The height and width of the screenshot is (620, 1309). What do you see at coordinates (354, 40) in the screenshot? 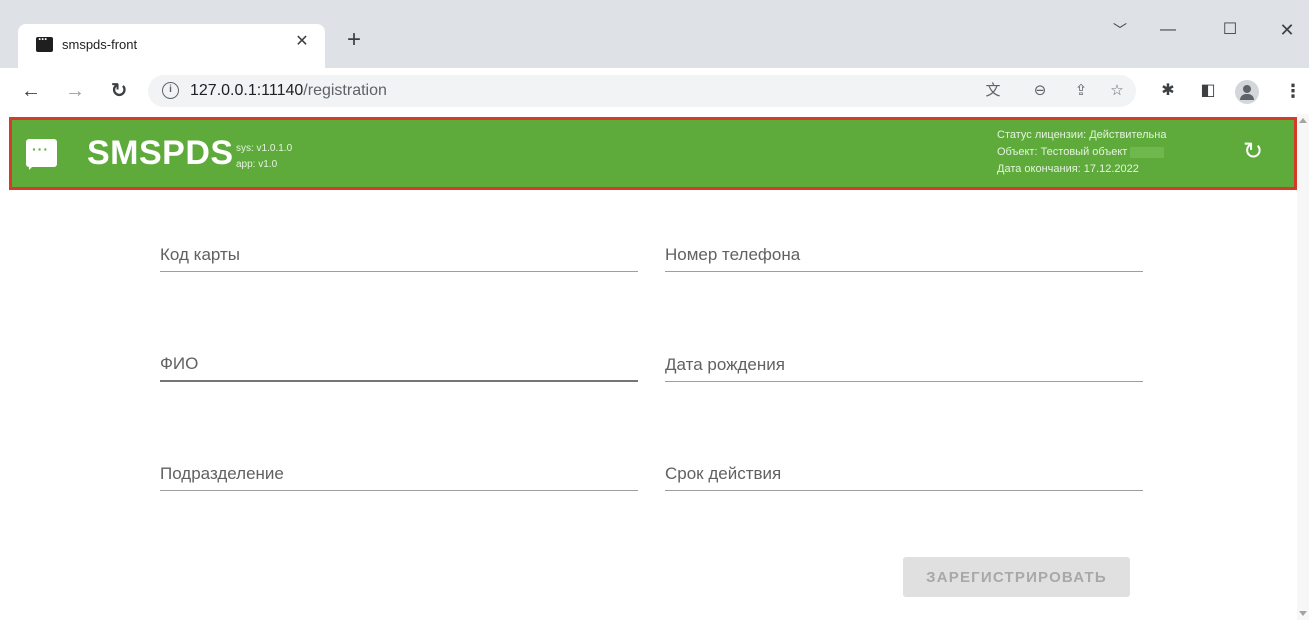
I see `new-tab-button: +` at bounding box center [354, 40].